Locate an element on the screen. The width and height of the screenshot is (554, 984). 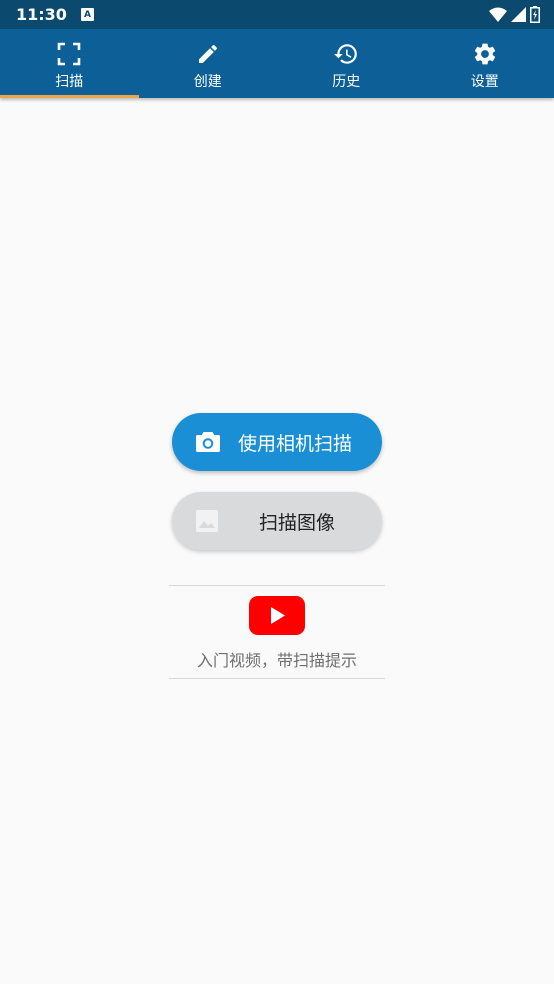
scan-image-button: 扫描图像 is located at coordinates (277, 521).